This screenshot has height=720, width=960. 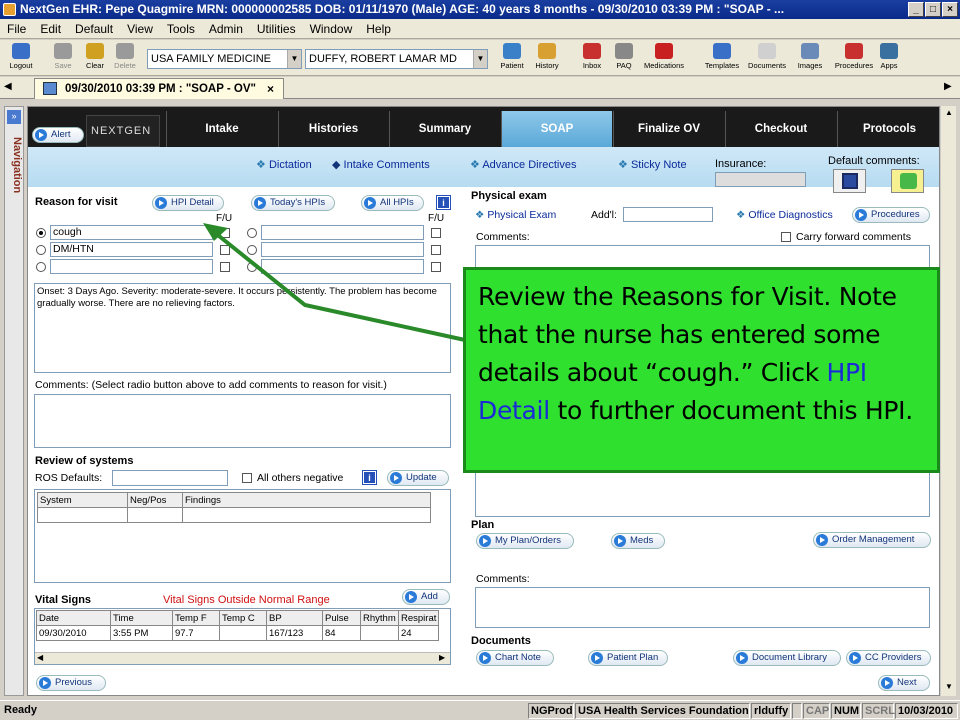 I want to click on status-ready: Ready, so click(x=21, y=710).